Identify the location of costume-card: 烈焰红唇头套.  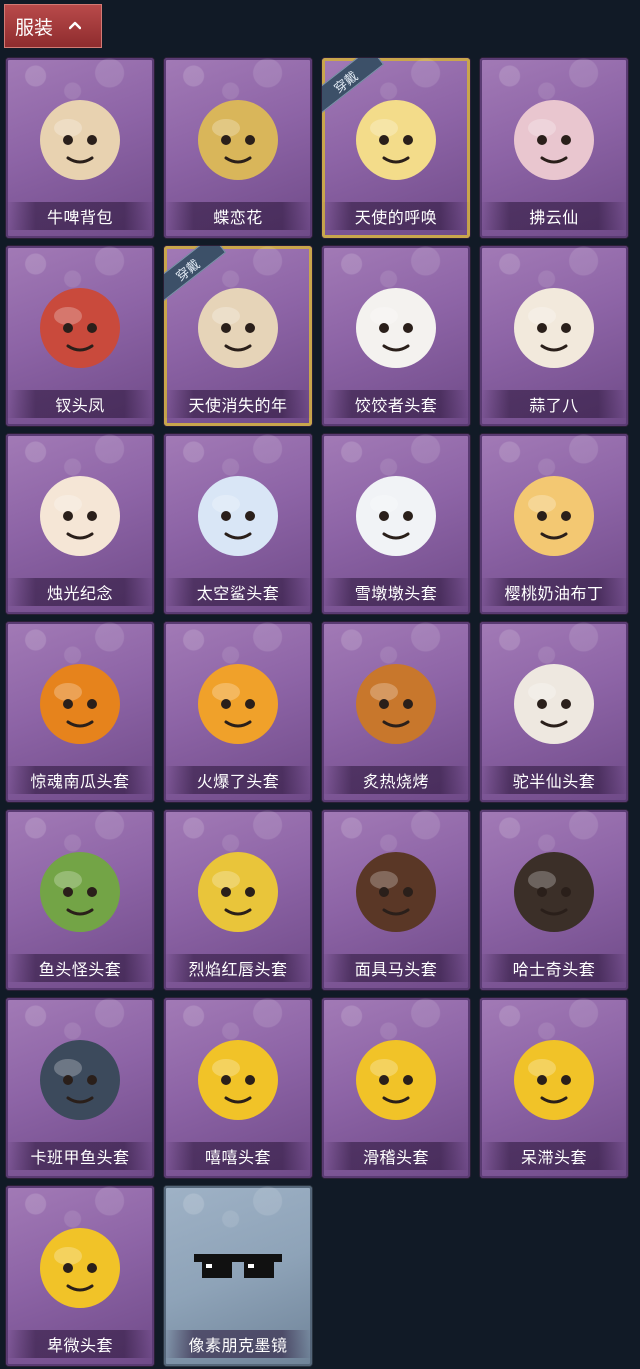
(238, 900).